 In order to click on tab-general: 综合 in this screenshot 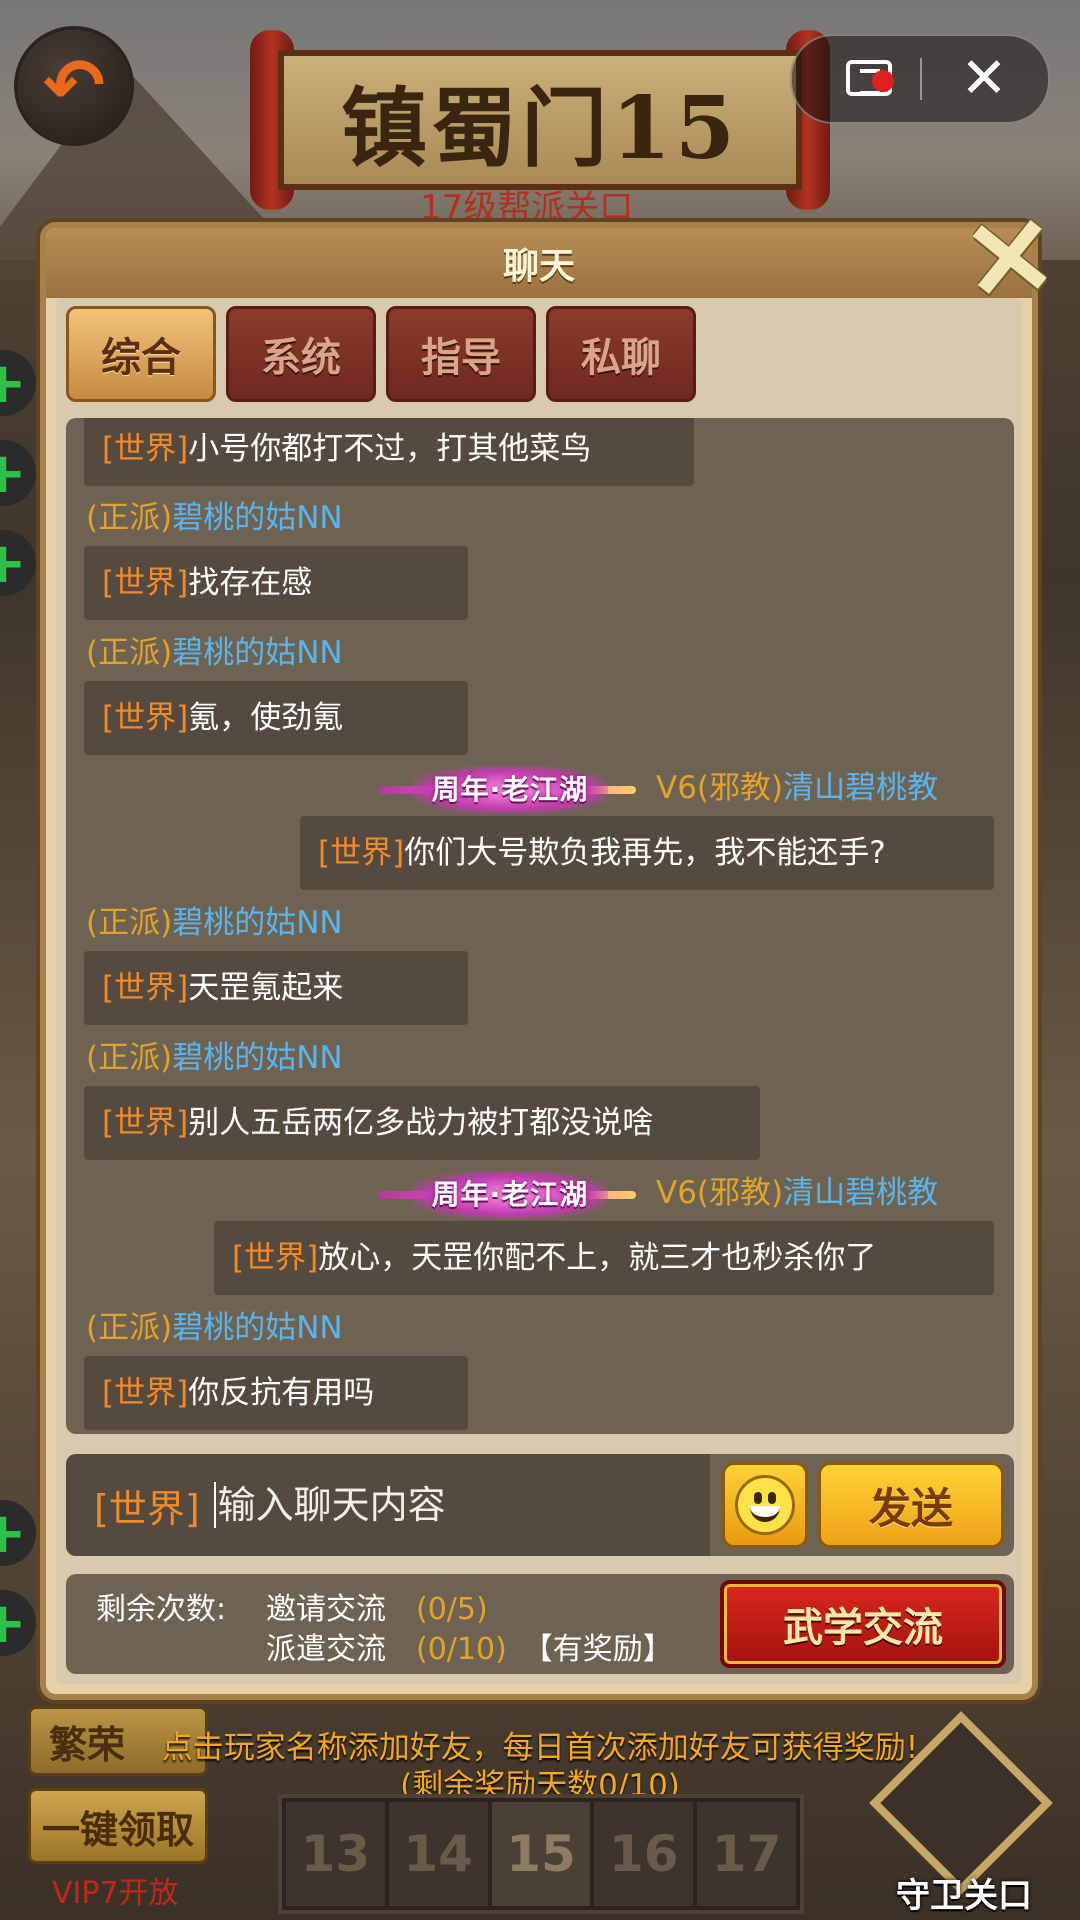, I will do `click(141, 354)`.